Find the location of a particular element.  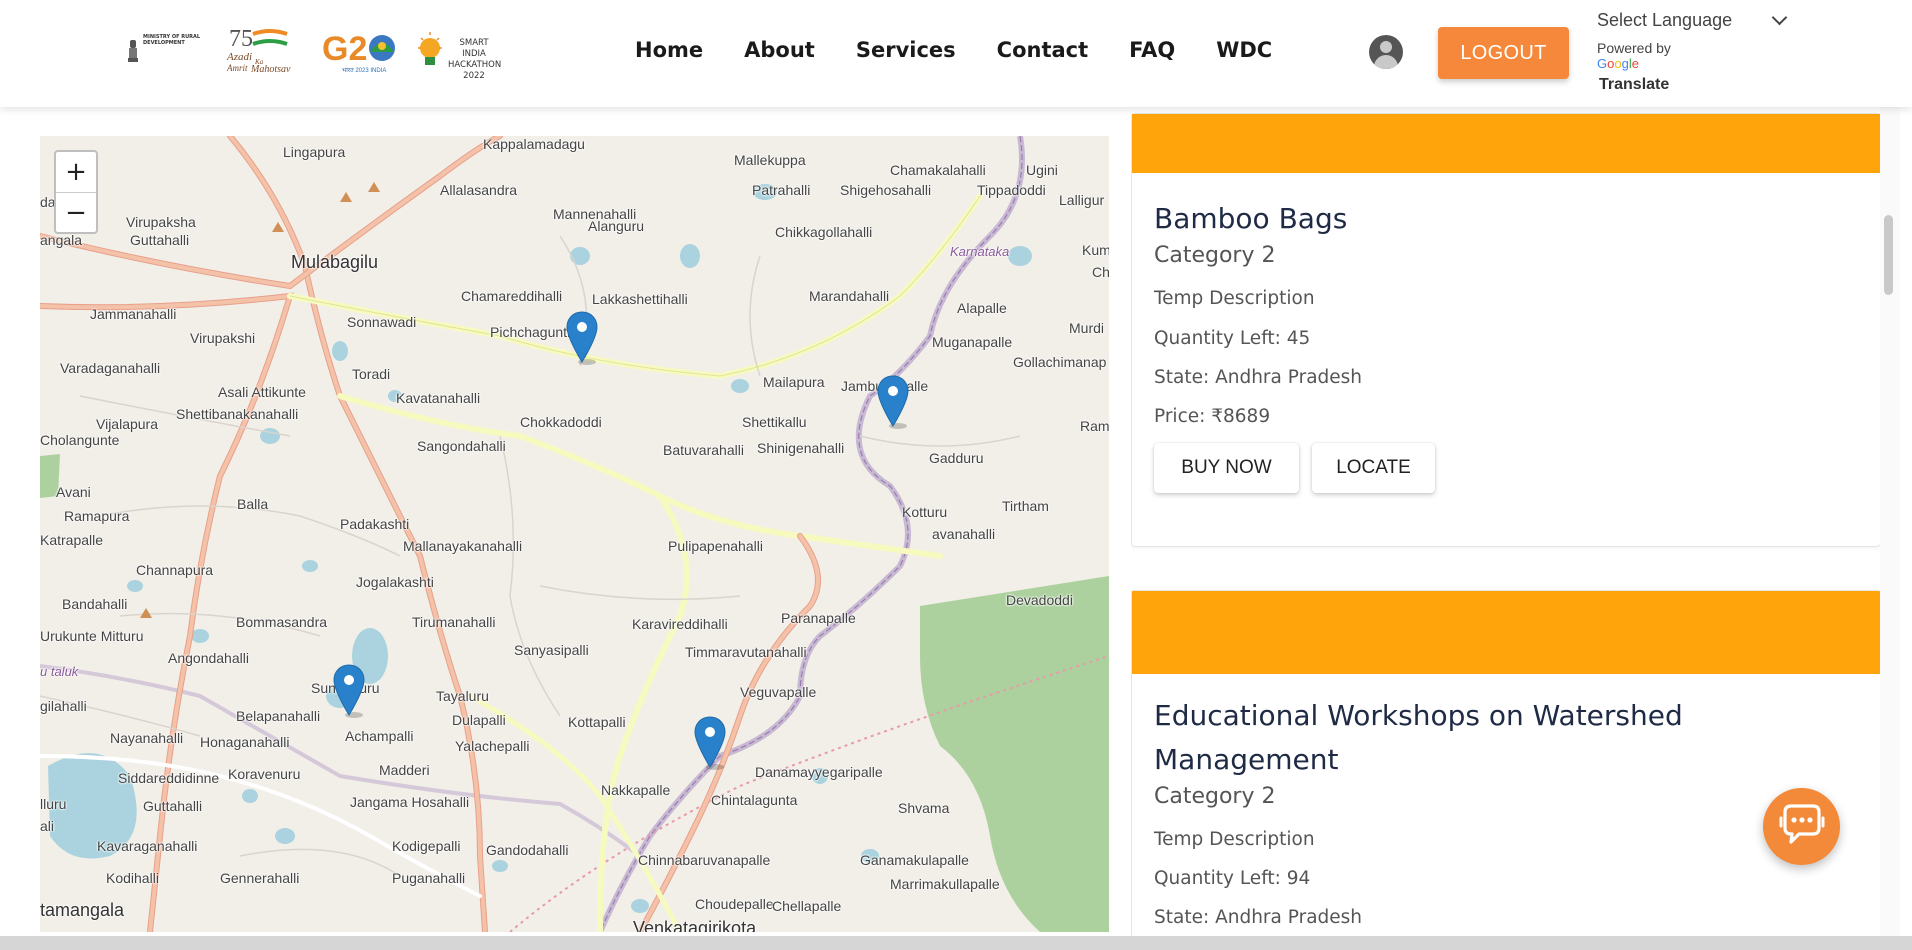

translate-link: Translate is located at coordinates (1698, 85).